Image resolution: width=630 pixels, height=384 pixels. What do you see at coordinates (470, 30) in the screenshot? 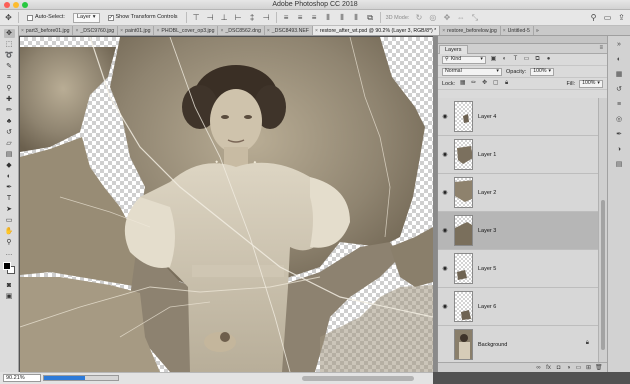
I see `tab-restore-beforelow: × restore_beforelow.jpg` at bounding box center [470, 30].